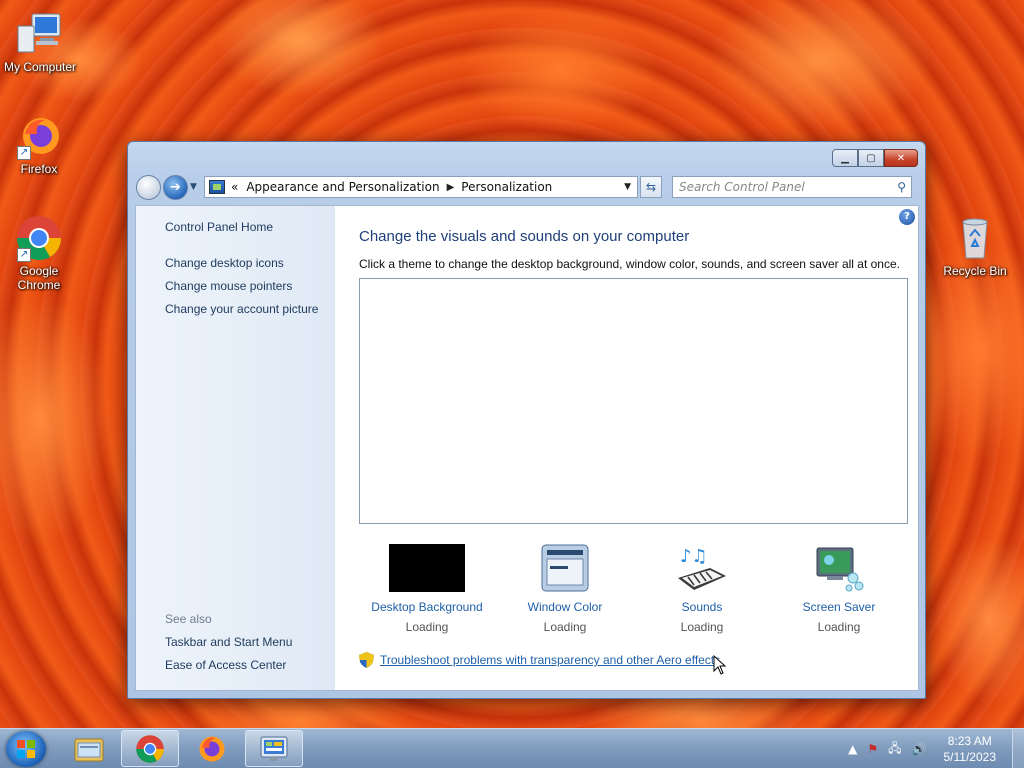 Image resolution: width=1024 pixels, height=768 pixels. I want to click on clock-time: 8:23 AM, so click(969, 741).